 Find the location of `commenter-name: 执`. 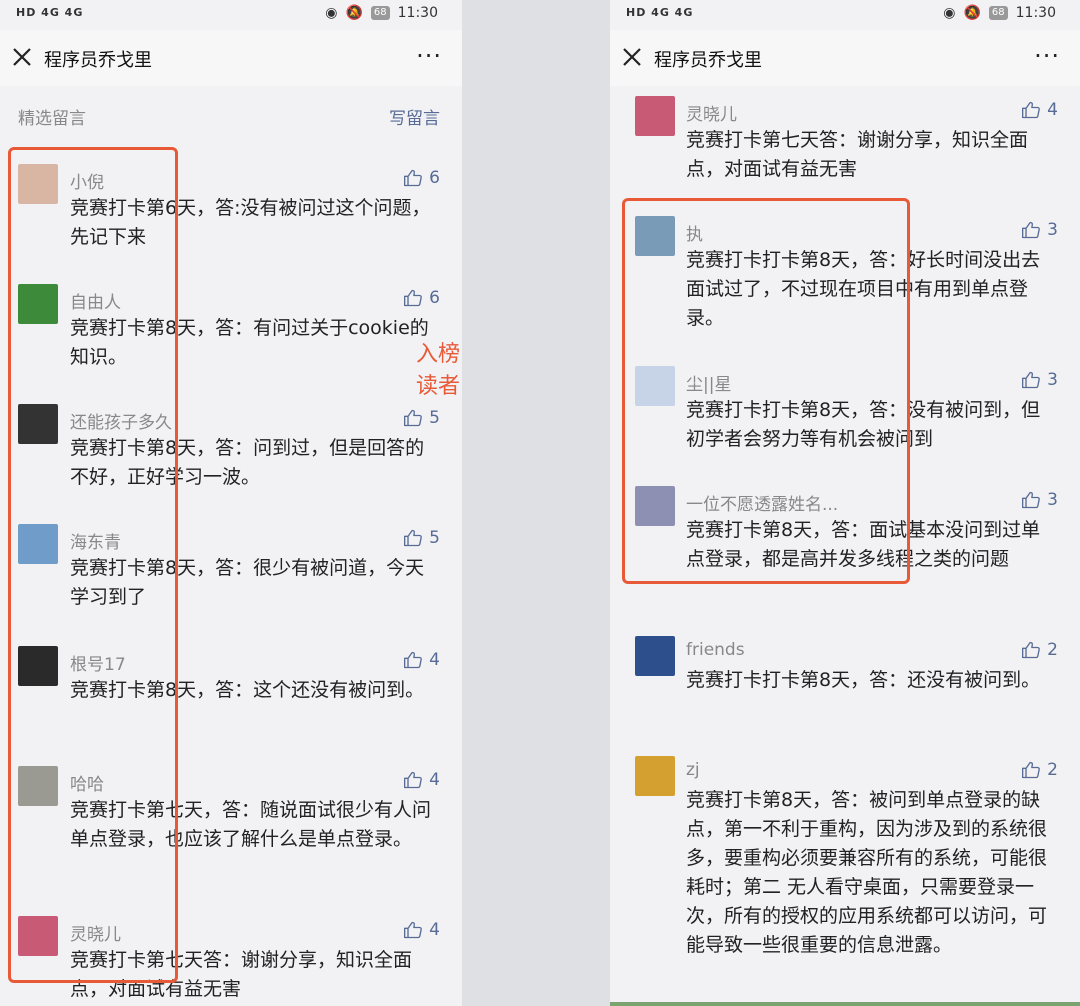

commenter-name: 执 is located at coordinates (694, 235).